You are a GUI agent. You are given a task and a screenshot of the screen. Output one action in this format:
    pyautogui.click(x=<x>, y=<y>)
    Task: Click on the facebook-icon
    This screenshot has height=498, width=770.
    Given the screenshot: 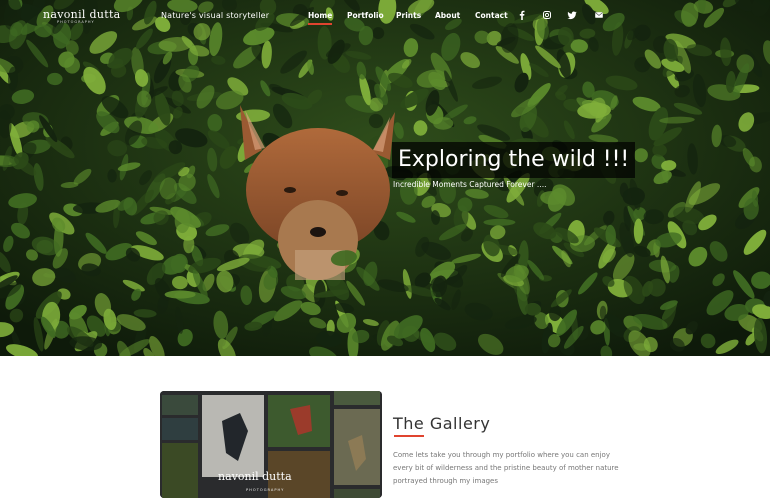 What is the action you would take?
    pyautogui.click(x=522, y=15)
    